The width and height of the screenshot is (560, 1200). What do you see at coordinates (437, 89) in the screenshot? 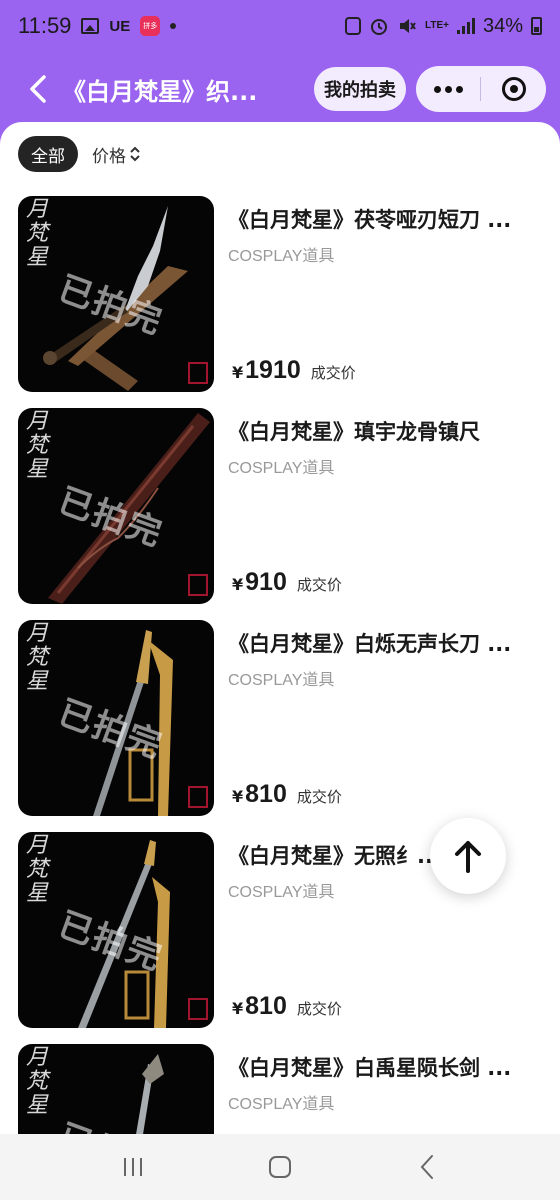
I see `more-dots-icon` at bounding box center [437, 89].